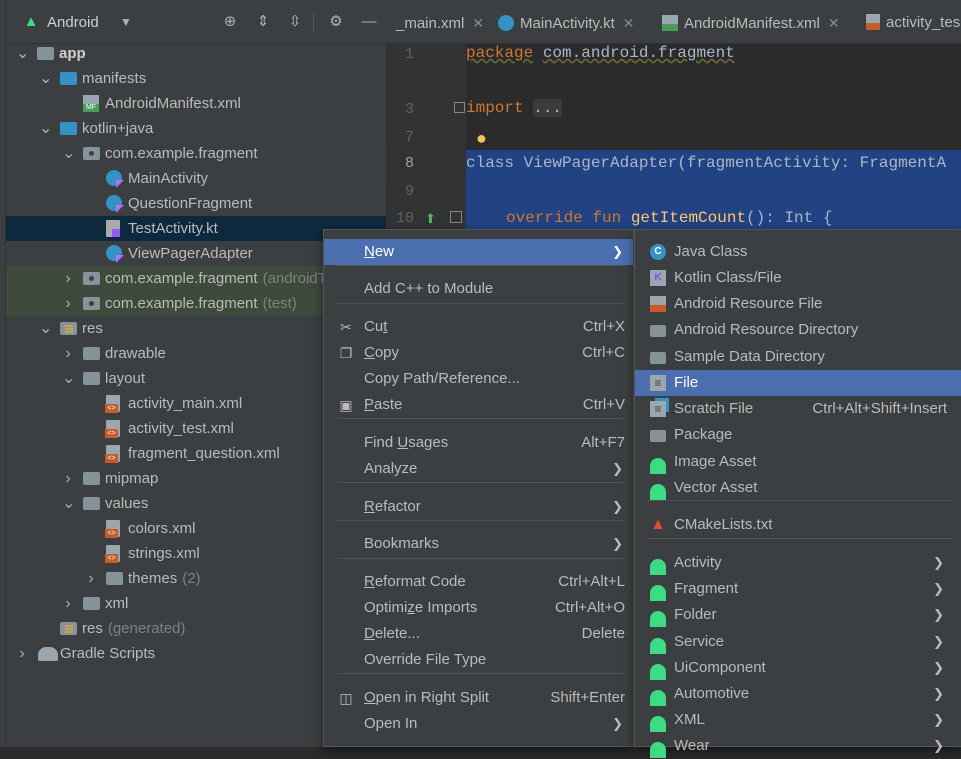 The image size is (961, 759). I want to click on new-menu-item-image-asset: Image Asset, so click(798, 462).